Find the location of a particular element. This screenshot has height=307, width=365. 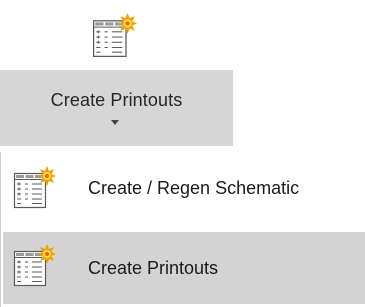

split-button-main is located at coordinates (116, 35).